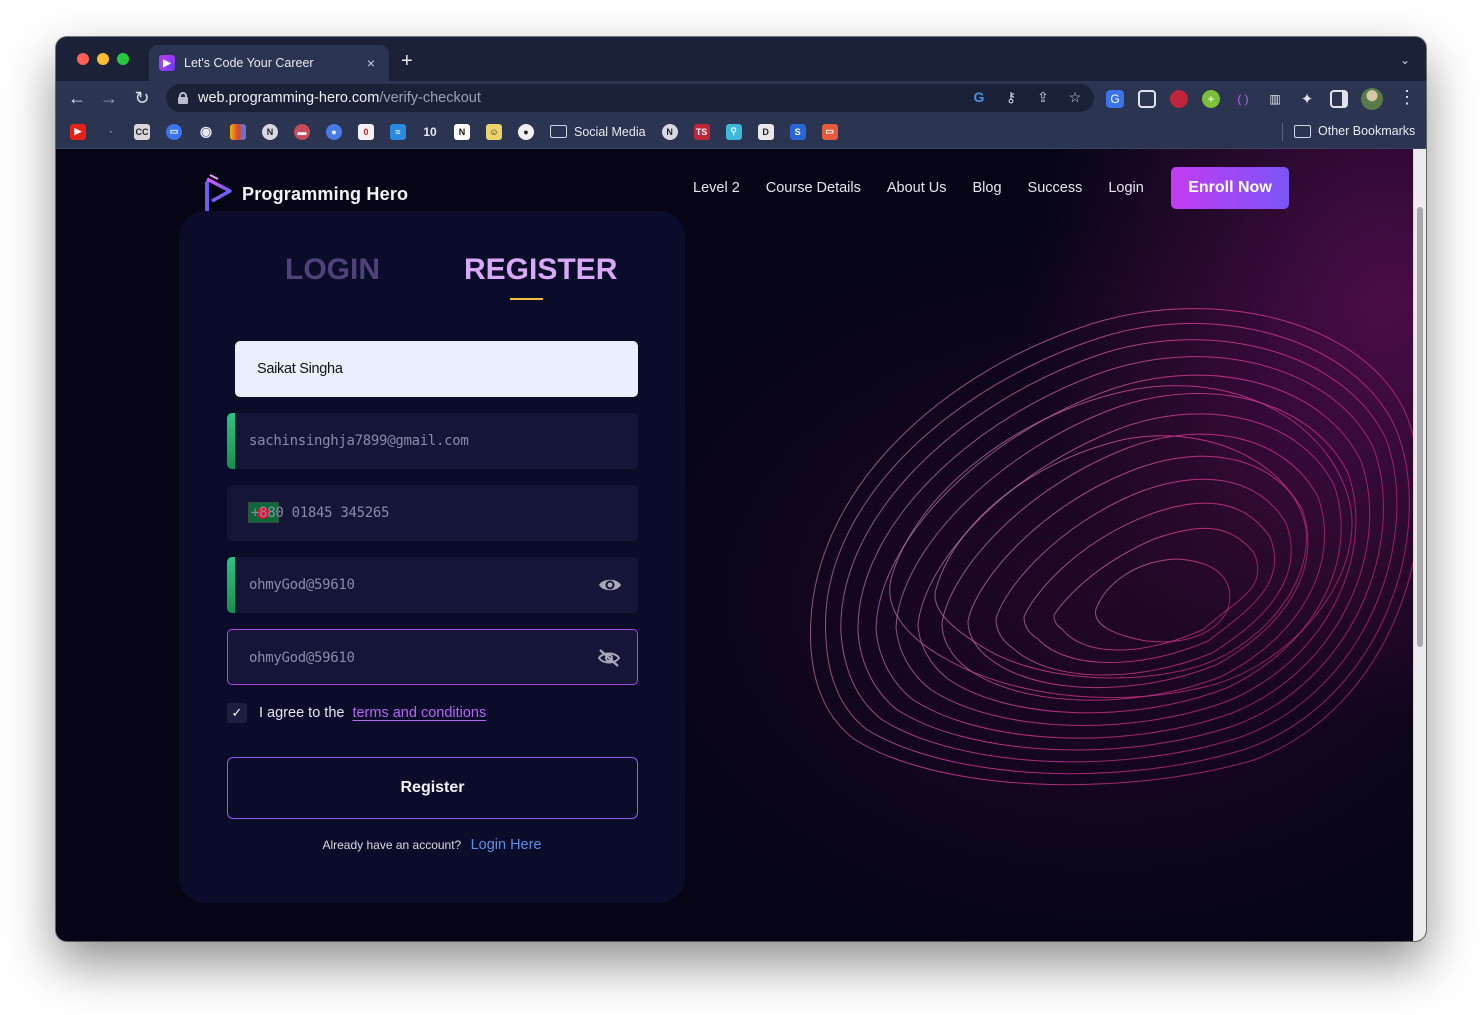 Image resolution: width=1482 pixels, height=1015 pixels. What do you see at coordinates (422, 369) in the screenshot?
I see `name-input` at bounding box center [422, 369].